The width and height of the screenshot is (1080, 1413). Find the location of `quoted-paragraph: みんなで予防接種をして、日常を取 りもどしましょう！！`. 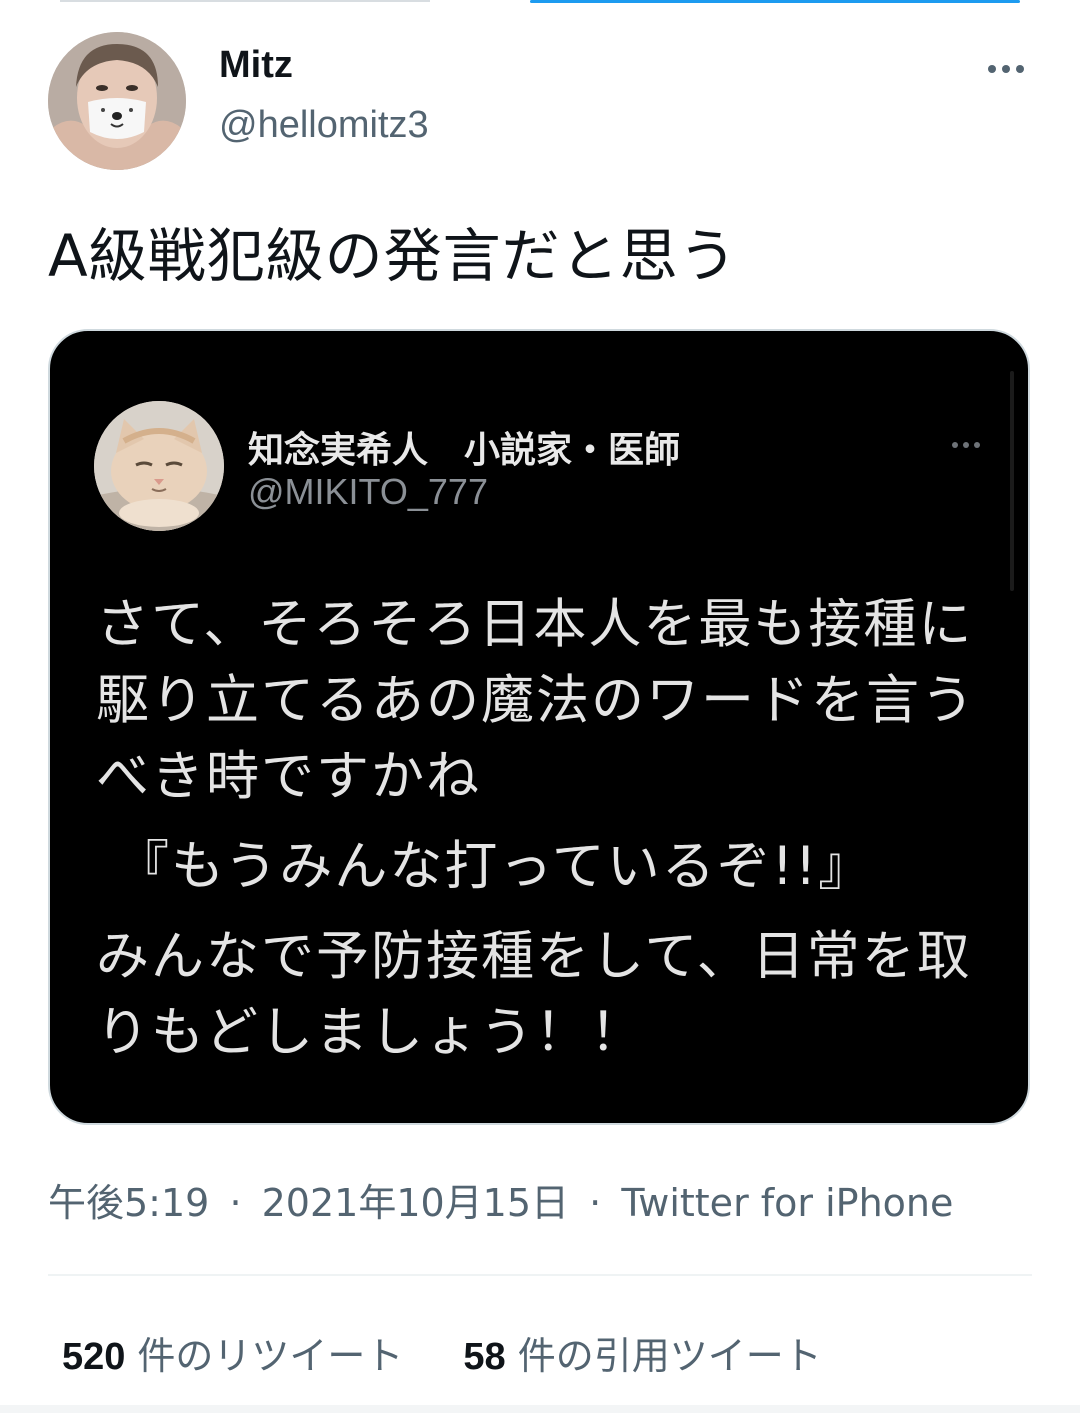

quoted-paragraph: みんなで予防接種をして、日常を取 りもどしましょう！！ is located at coordinates (546, 995).